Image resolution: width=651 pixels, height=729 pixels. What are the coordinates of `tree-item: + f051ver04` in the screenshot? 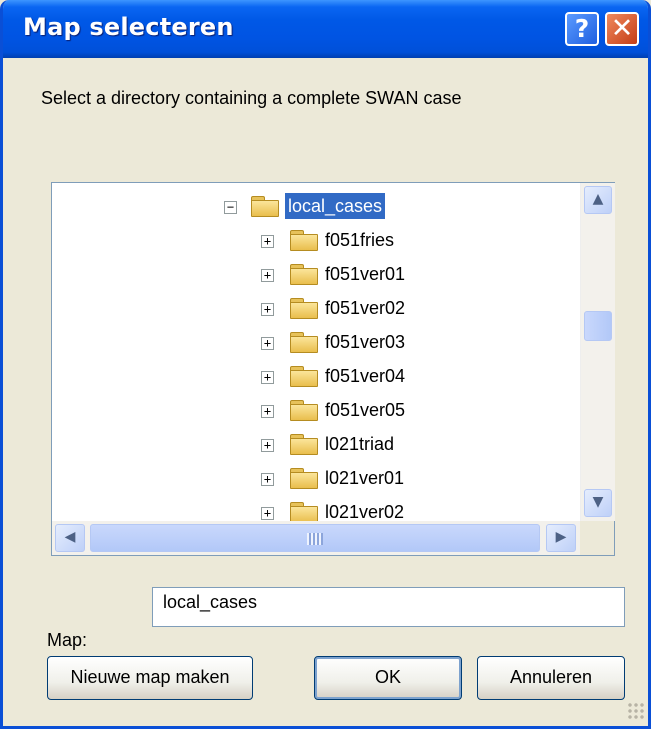 It's located at (316, 378).